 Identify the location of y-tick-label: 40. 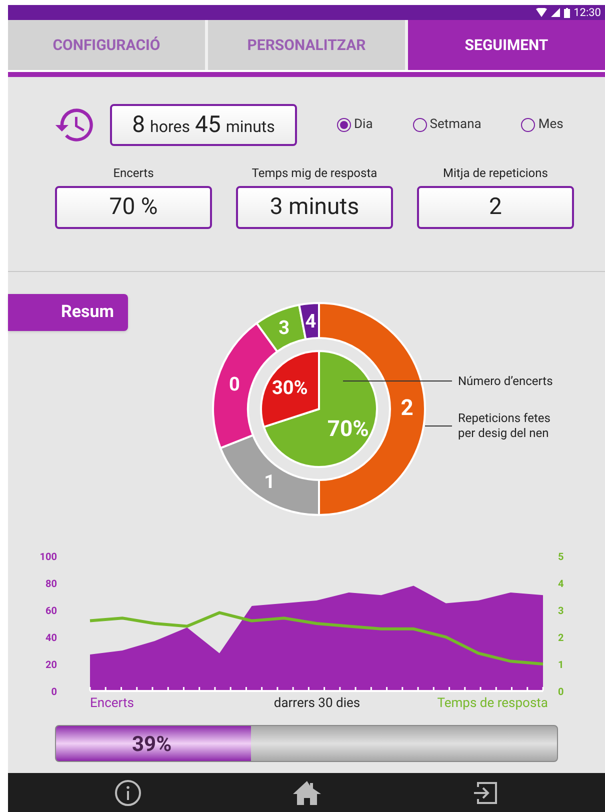
(51, 638).